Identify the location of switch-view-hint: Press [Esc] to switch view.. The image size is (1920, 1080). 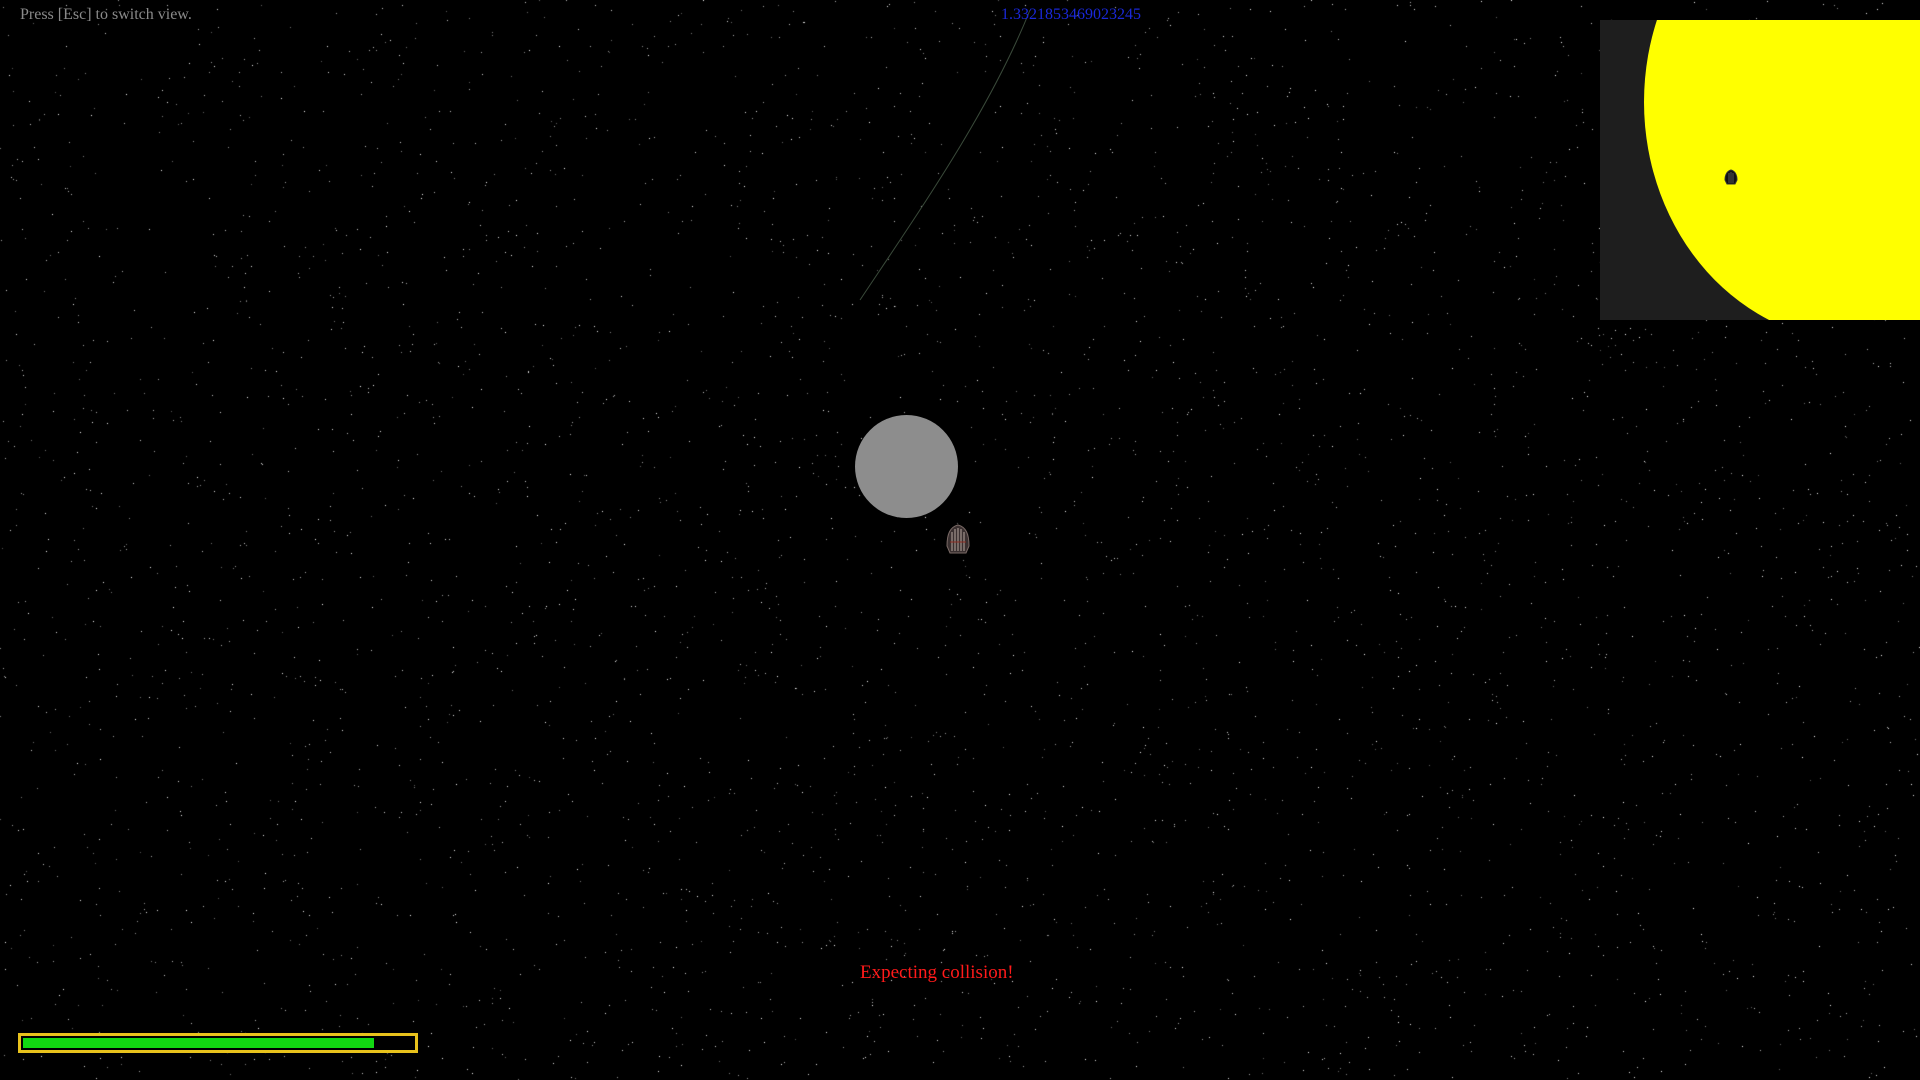
(106, 14).